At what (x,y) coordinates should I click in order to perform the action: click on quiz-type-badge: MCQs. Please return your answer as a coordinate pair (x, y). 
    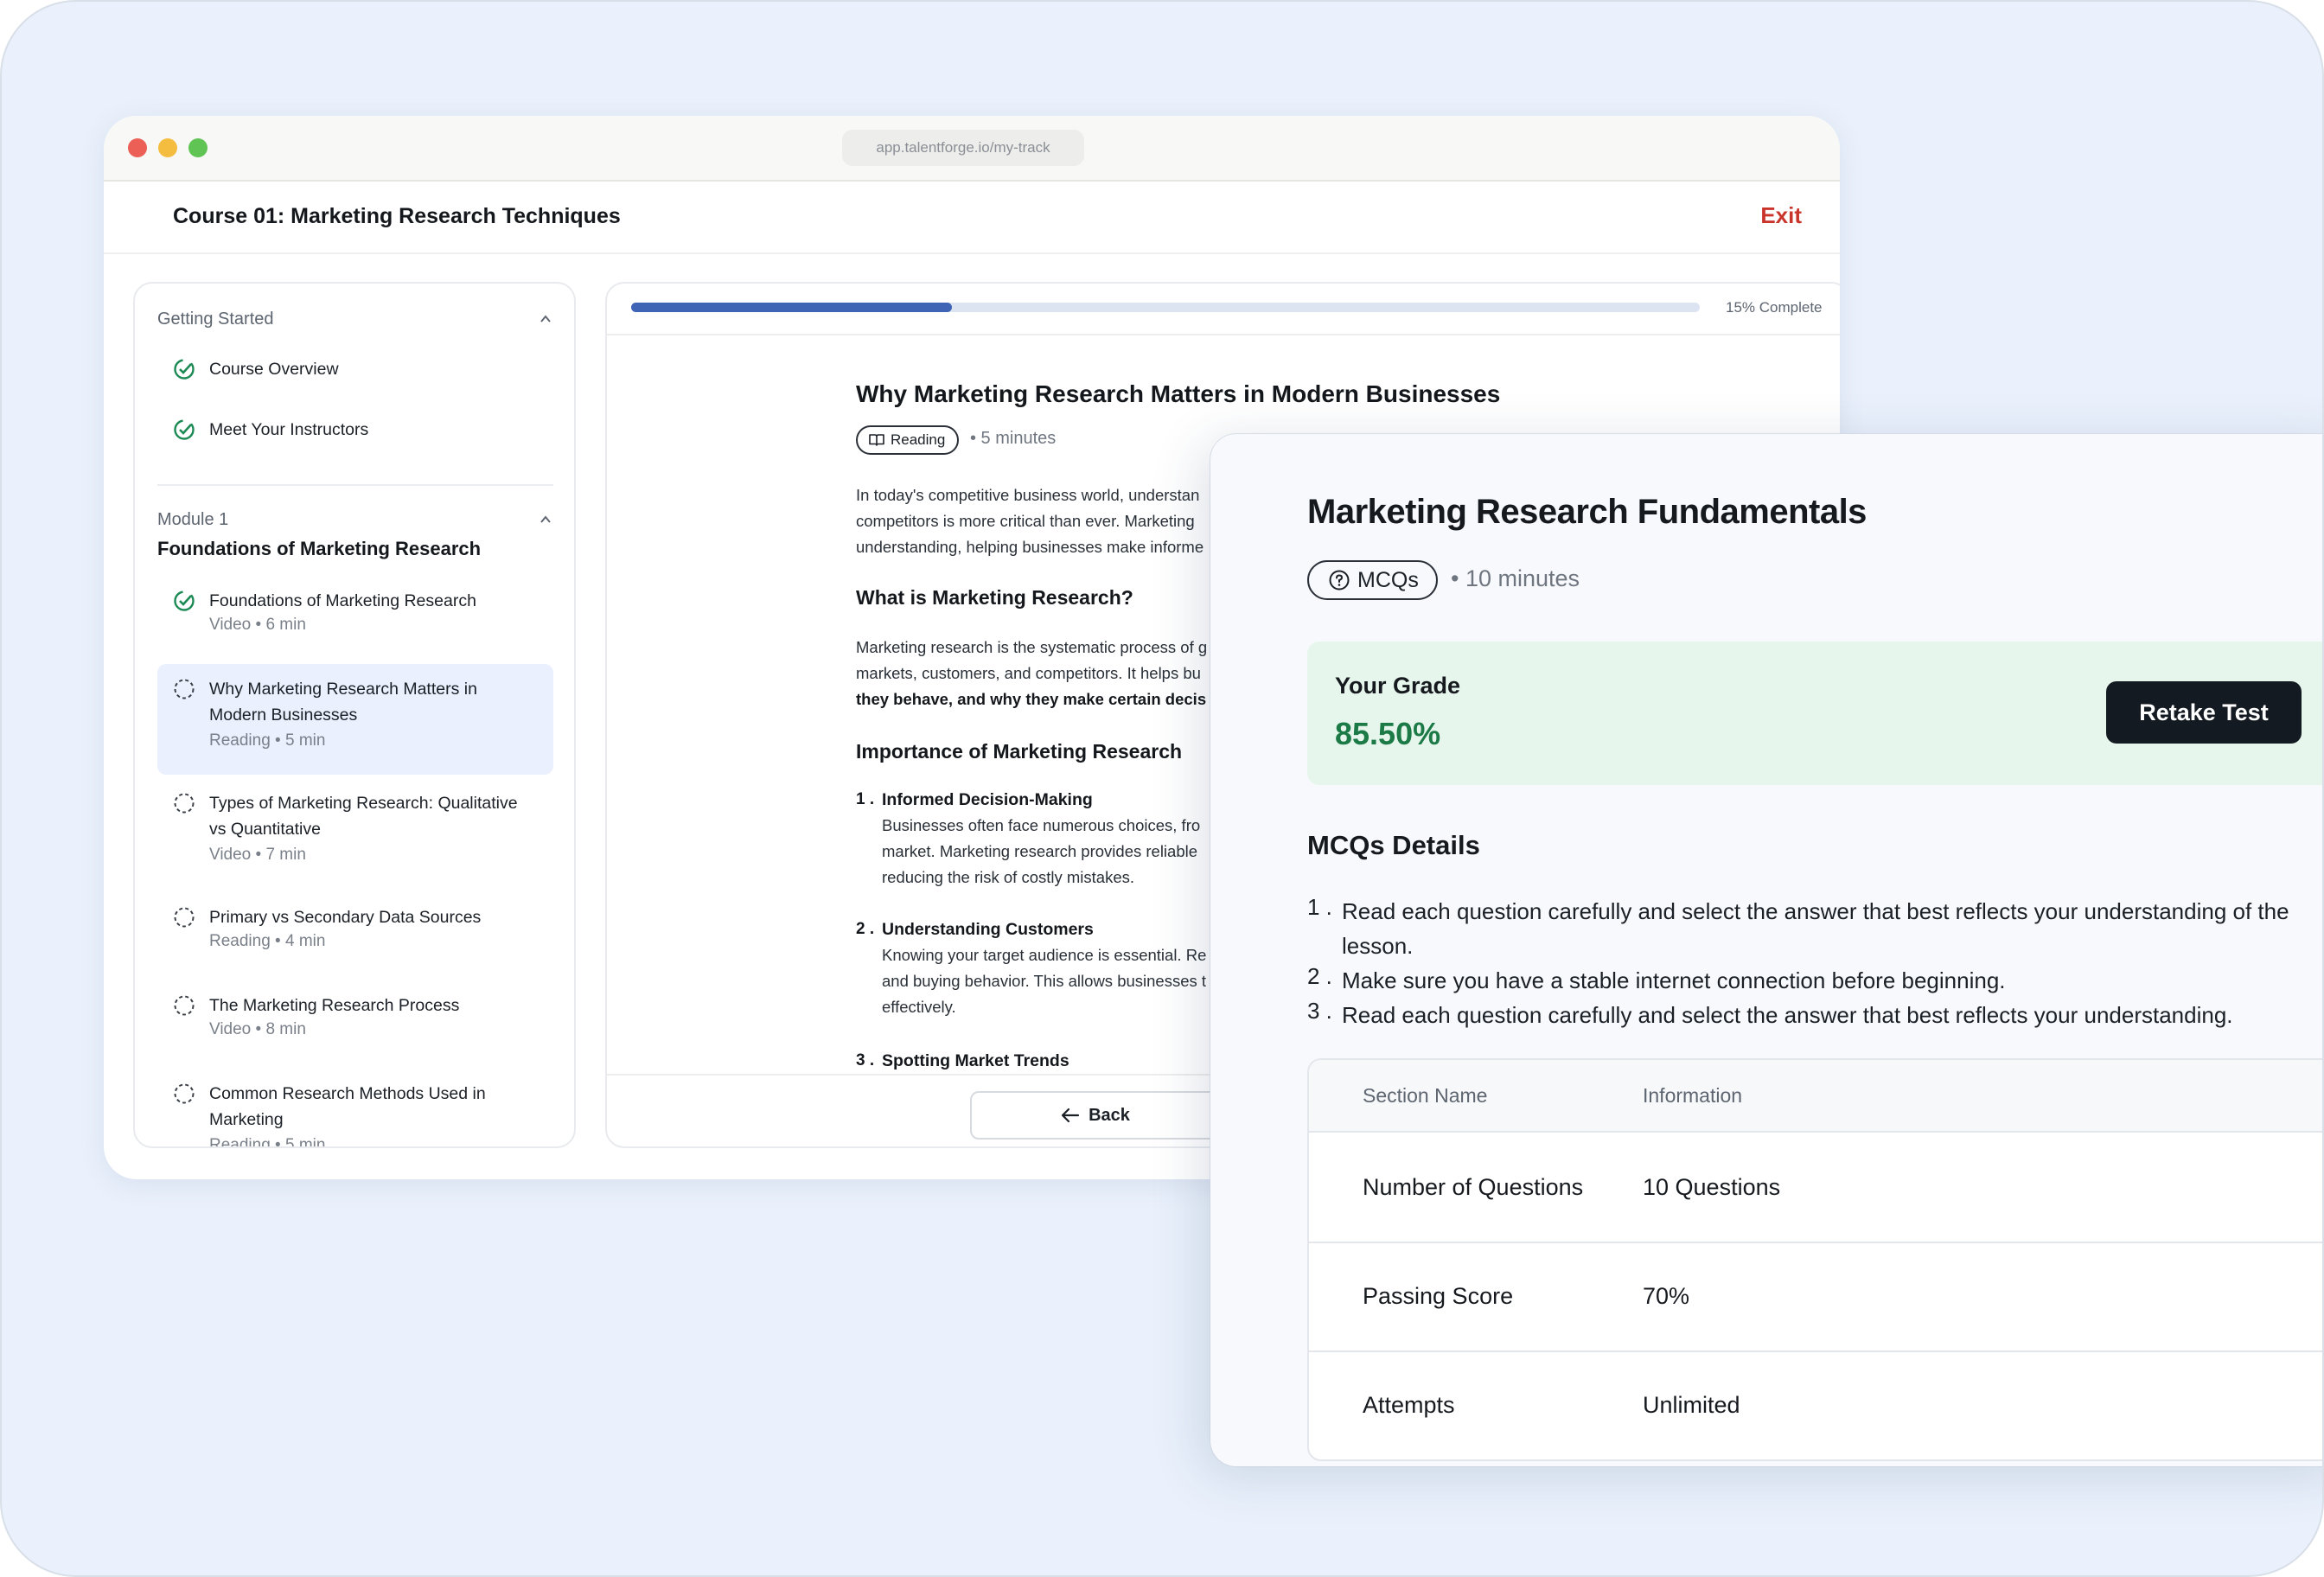
    Looking at the image, I should click on (1372, 580).